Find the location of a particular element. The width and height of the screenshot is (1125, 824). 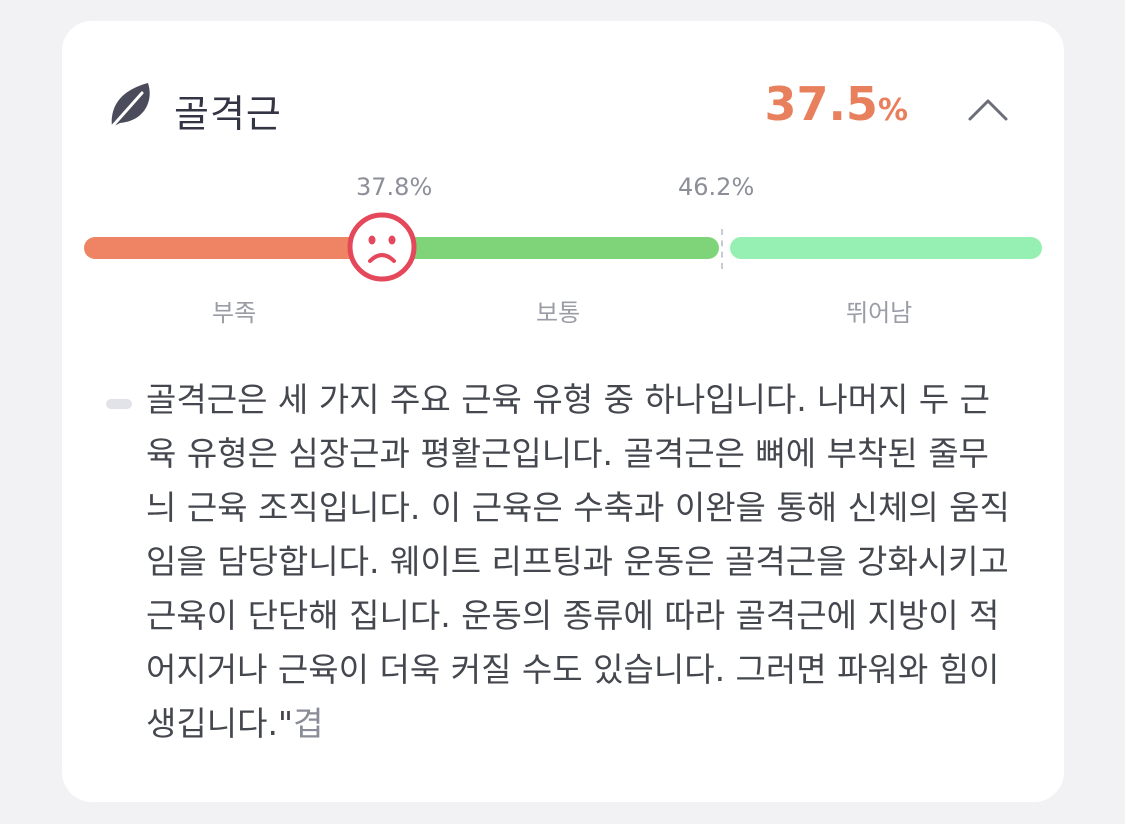

threshold-high-label: 46.2% is located at coordinates (716, 187).